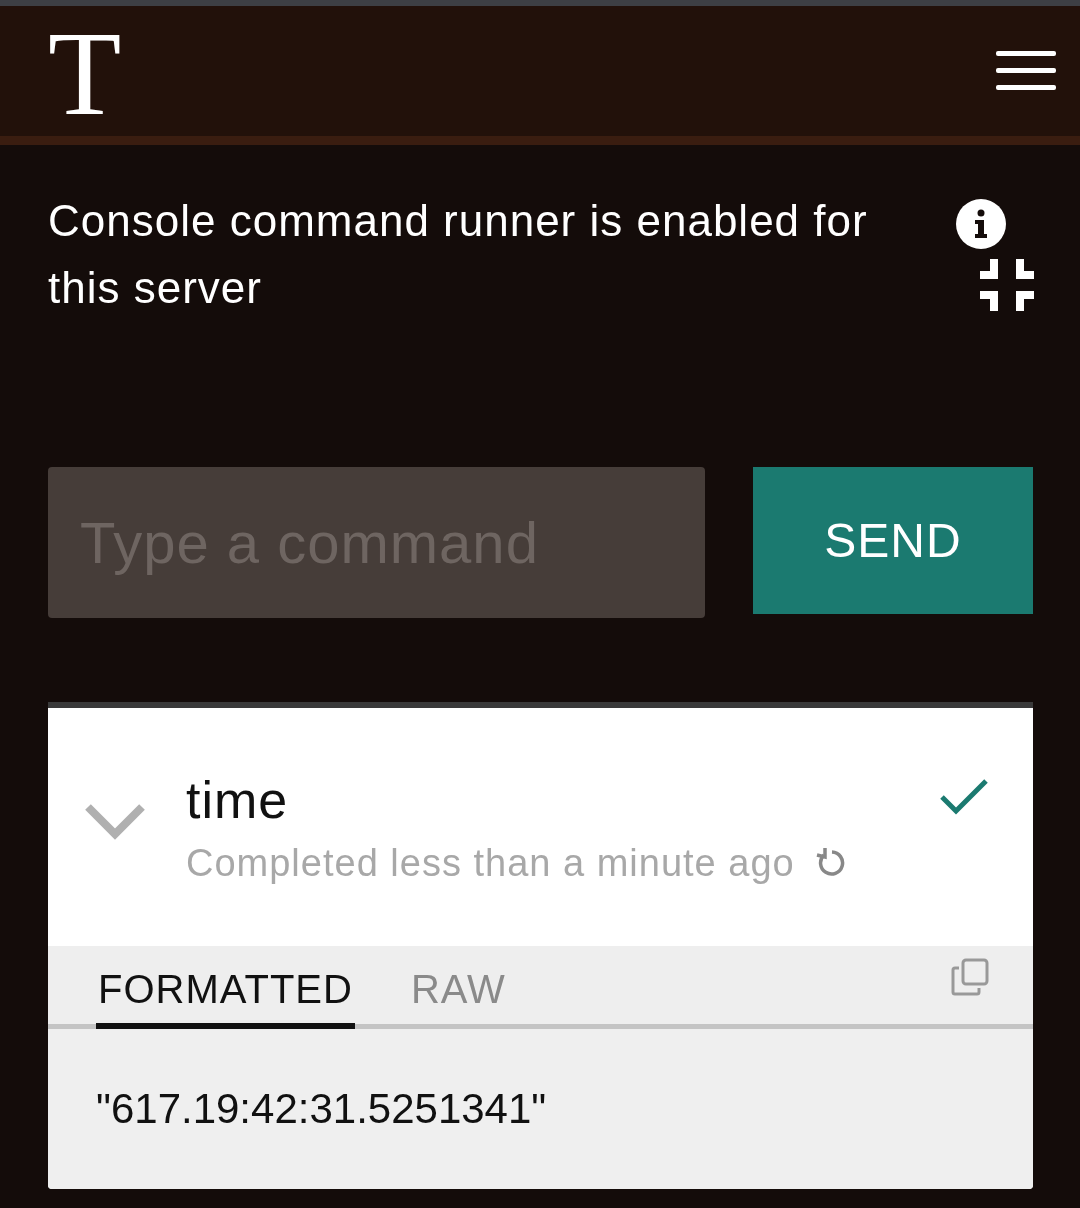  Describe the element at coordinates (1026, 71) in the screenshot. I see `menu-icon` at that location.